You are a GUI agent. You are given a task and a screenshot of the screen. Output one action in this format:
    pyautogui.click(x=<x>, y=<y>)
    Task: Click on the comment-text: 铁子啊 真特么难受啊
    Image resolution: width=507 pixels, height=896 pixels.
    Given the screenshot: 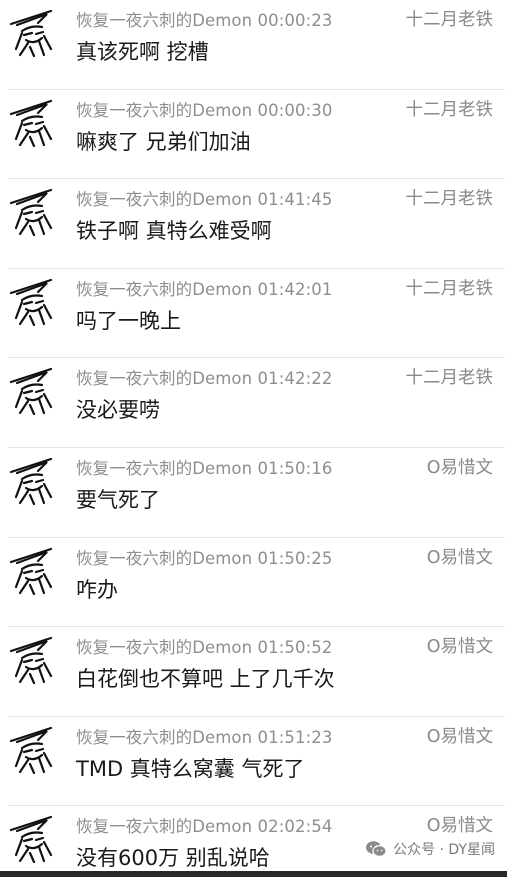 What is the action you would take?
    pyautogui.click(x=174, y=231)
    